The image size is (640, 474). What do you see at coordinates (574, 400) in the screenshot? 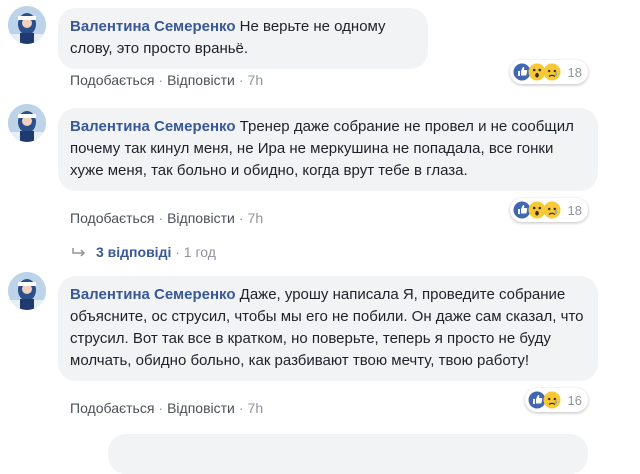
I see `reaction-count: 16` at bounding box center [574, 400].